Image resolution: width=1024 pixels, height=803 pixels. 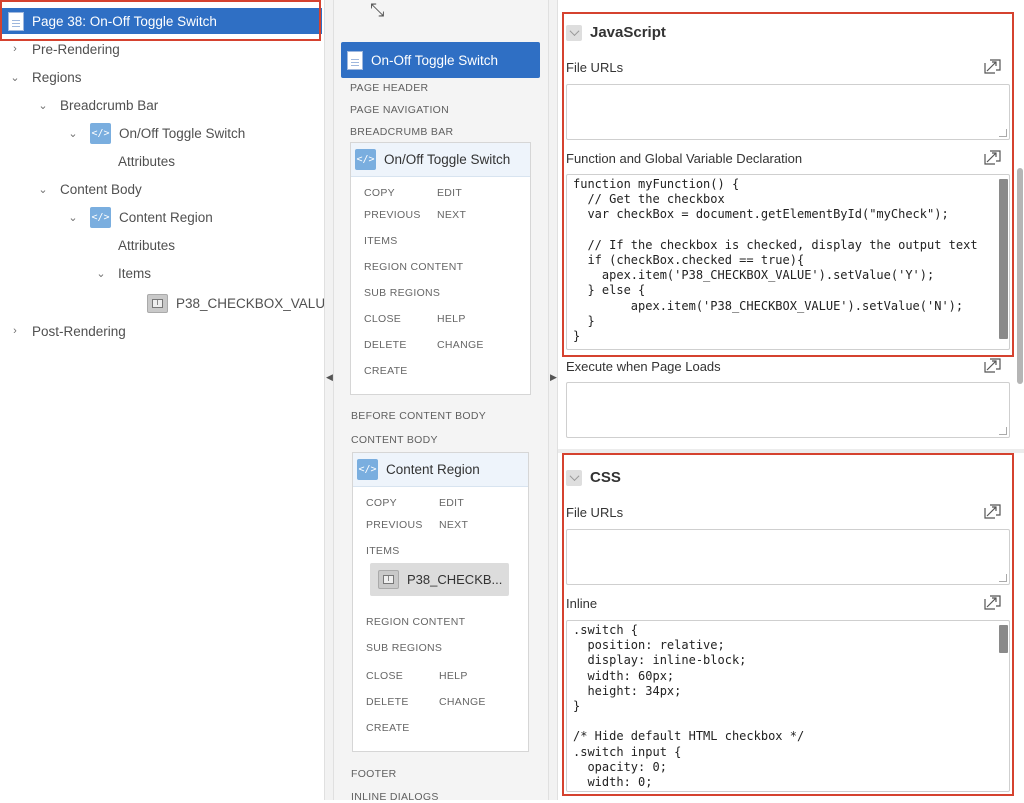 What do you see at coordinates (553, 377) in the screenshot?
I see `collapse-right-icon: ▶` at bounding box center [553, 377].